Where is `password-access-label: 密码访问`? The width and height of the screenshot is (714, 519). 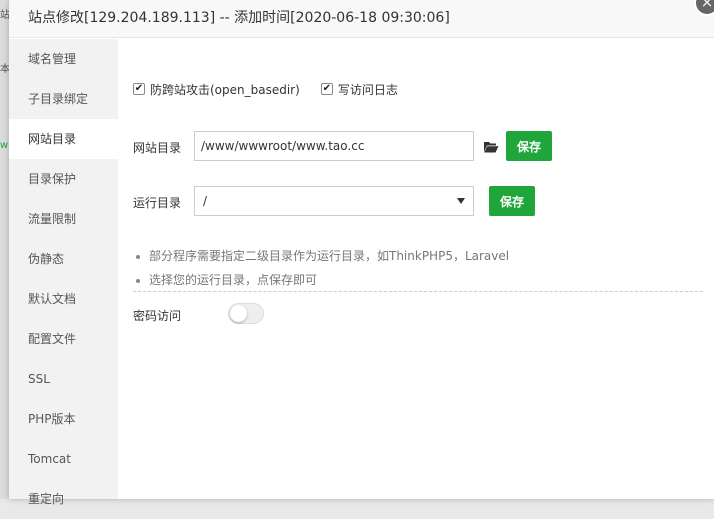
password-access-label: 密码访问 is located at coordinates (157, 316).